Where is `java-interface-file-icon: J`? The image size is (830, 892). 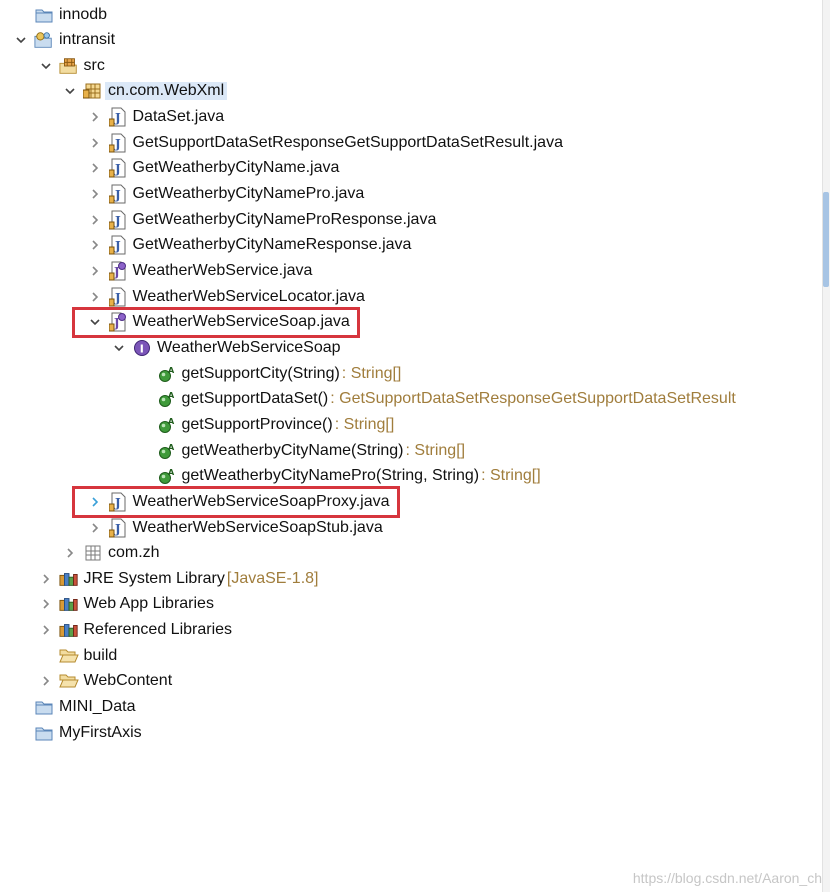 java-interface-file-icon: J is located at coordinates (118, 271).